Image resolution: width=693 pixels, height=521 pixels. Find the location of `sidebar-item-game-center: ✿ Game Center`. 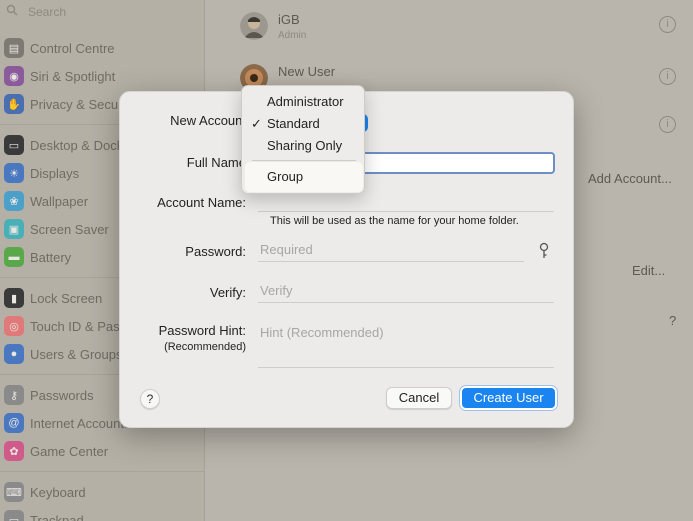

sidebar-item-game-center: ✿ Game Center is located at coordinates (101, 451).